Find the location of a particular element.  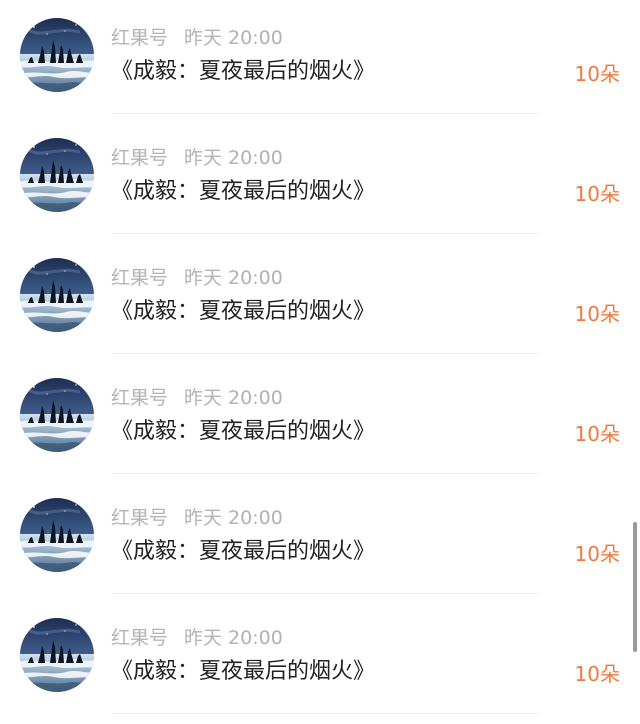

scrollbar is located at coordinates (635, 587).